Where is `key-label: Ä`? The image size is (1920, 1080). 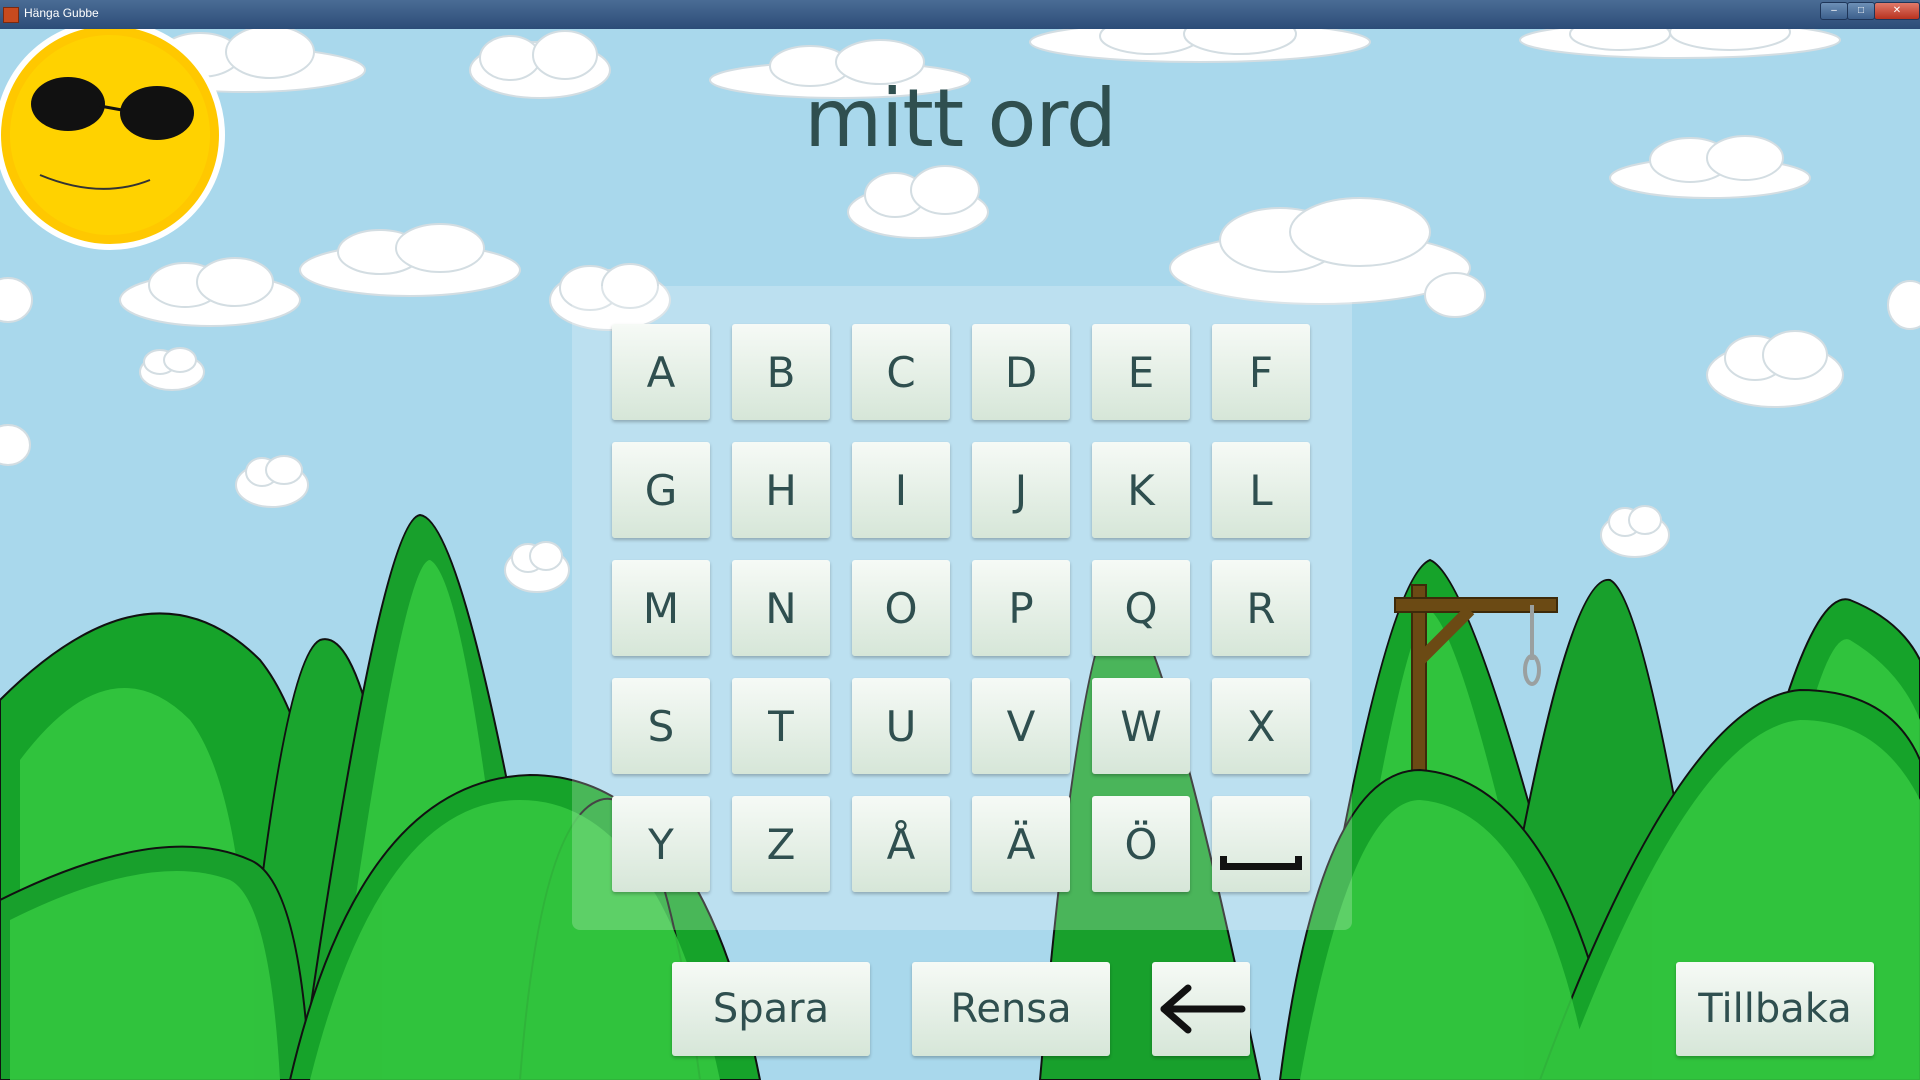 key-label: Ä is located at coordinates (1021, 844).